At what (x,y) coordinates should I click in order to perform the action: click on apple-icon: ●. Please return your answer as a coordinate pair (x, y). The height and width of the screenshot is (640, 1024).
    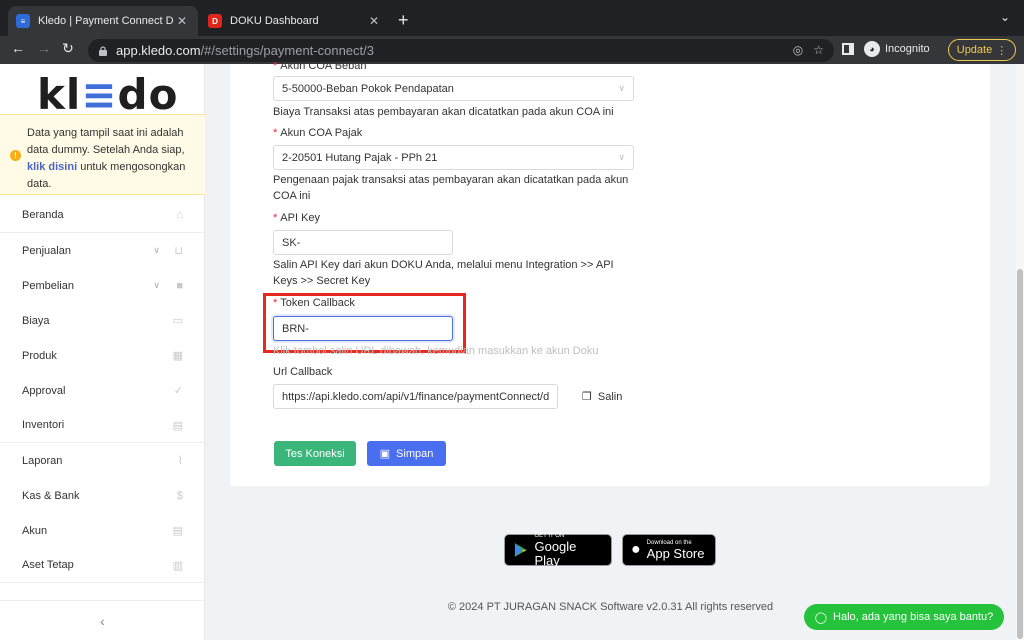
    Looking at the image, I should click on (636, 549).